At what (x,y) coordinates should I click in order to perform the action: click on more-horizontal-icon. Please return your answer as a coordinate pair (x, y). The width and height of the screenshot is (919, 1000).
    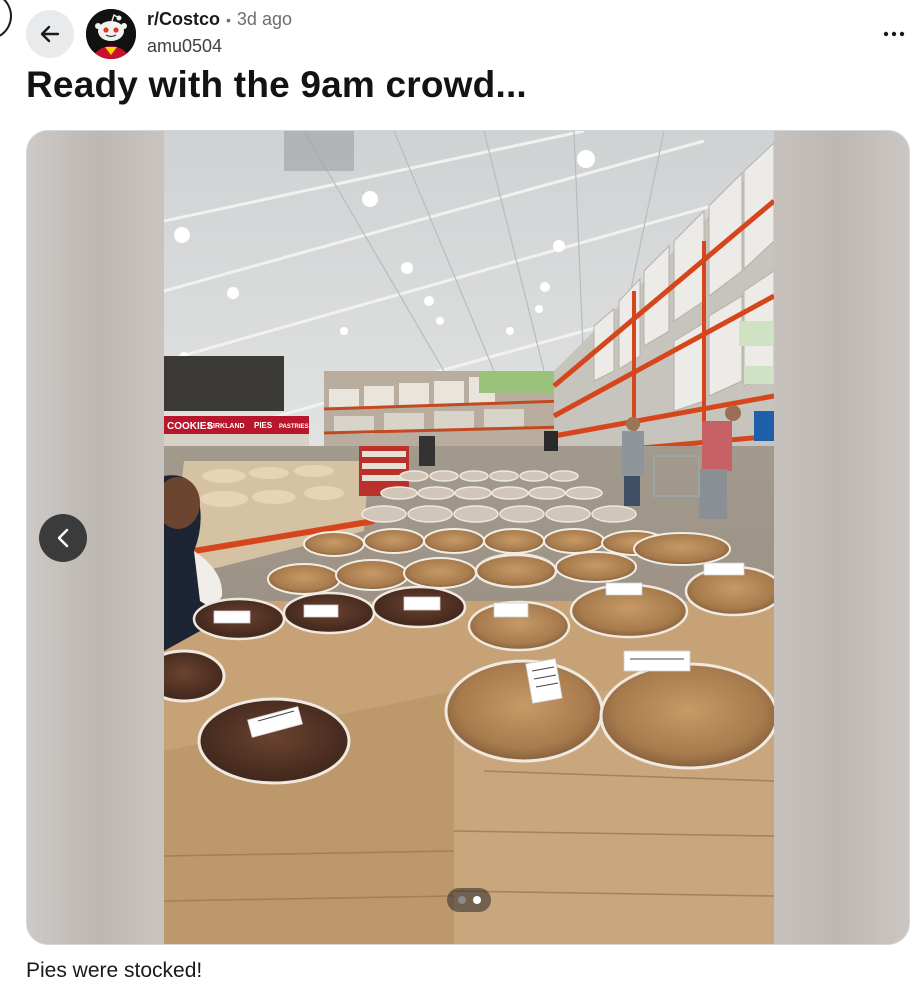
    Looking at the image, I should click on (894, 34).